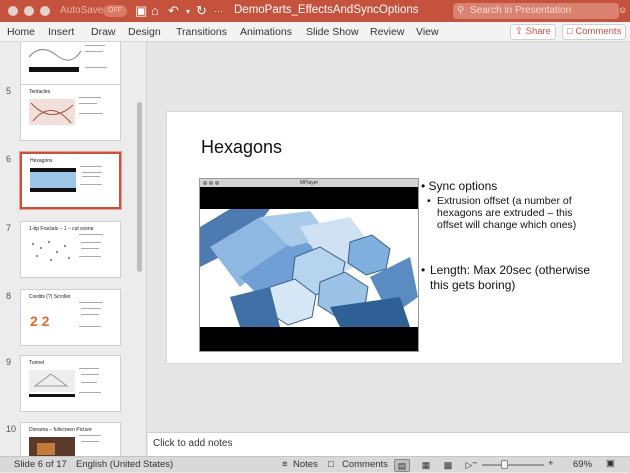  What do you see at coordinates (13, 11) in the screenshot?
I see `close-window-button` at bounding box center [13, 11].